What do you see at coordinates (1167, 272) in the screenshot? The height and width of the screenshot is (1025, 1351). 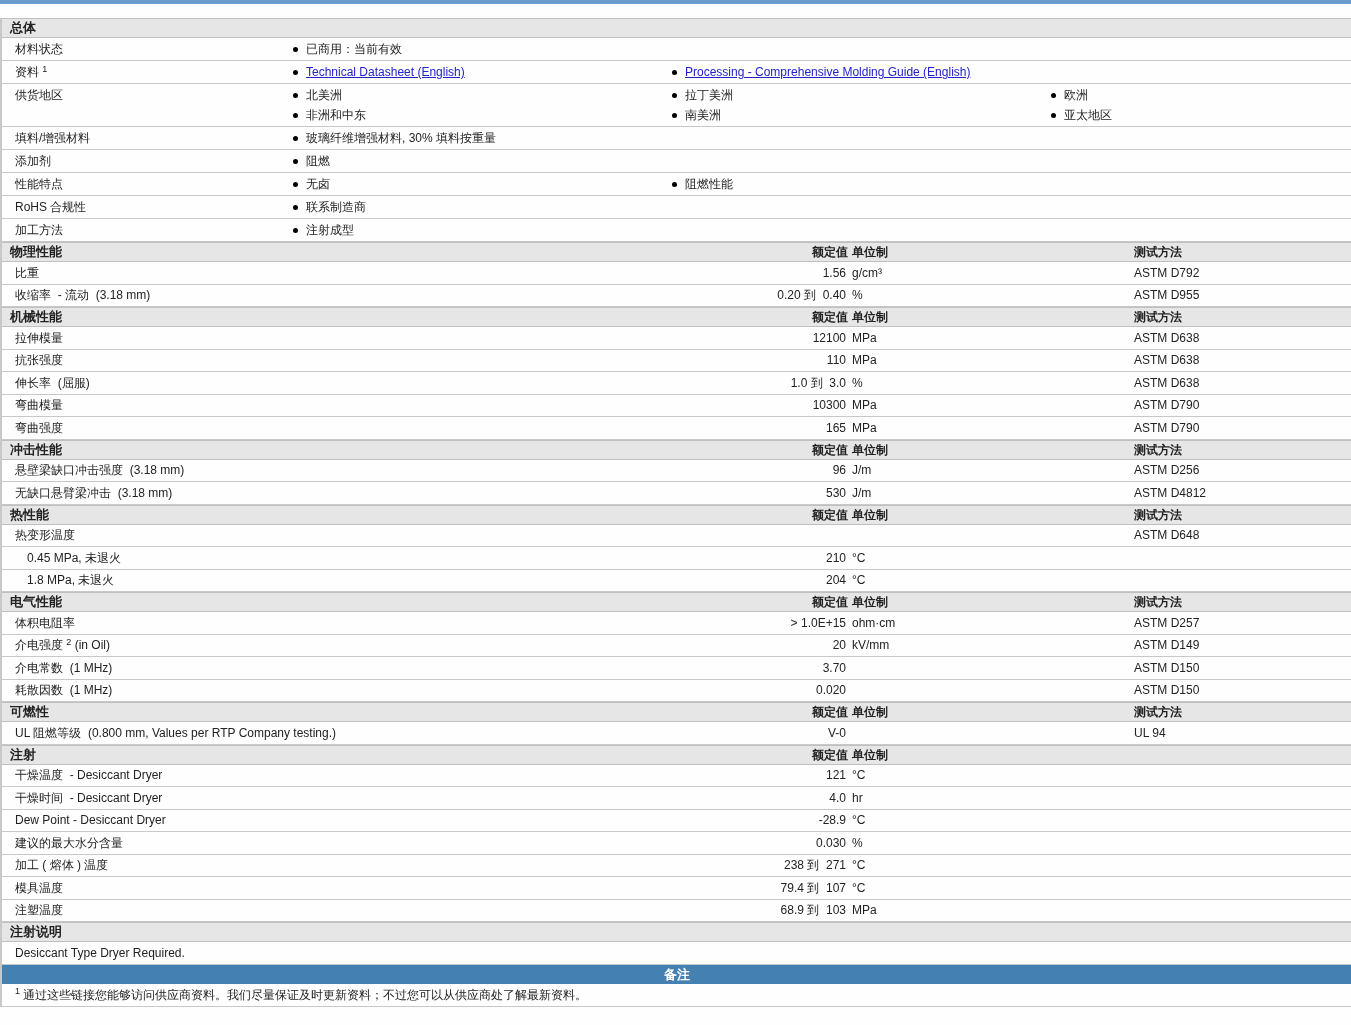 I see `test-method: ASTM D792` at bounding box center [1167, 272].